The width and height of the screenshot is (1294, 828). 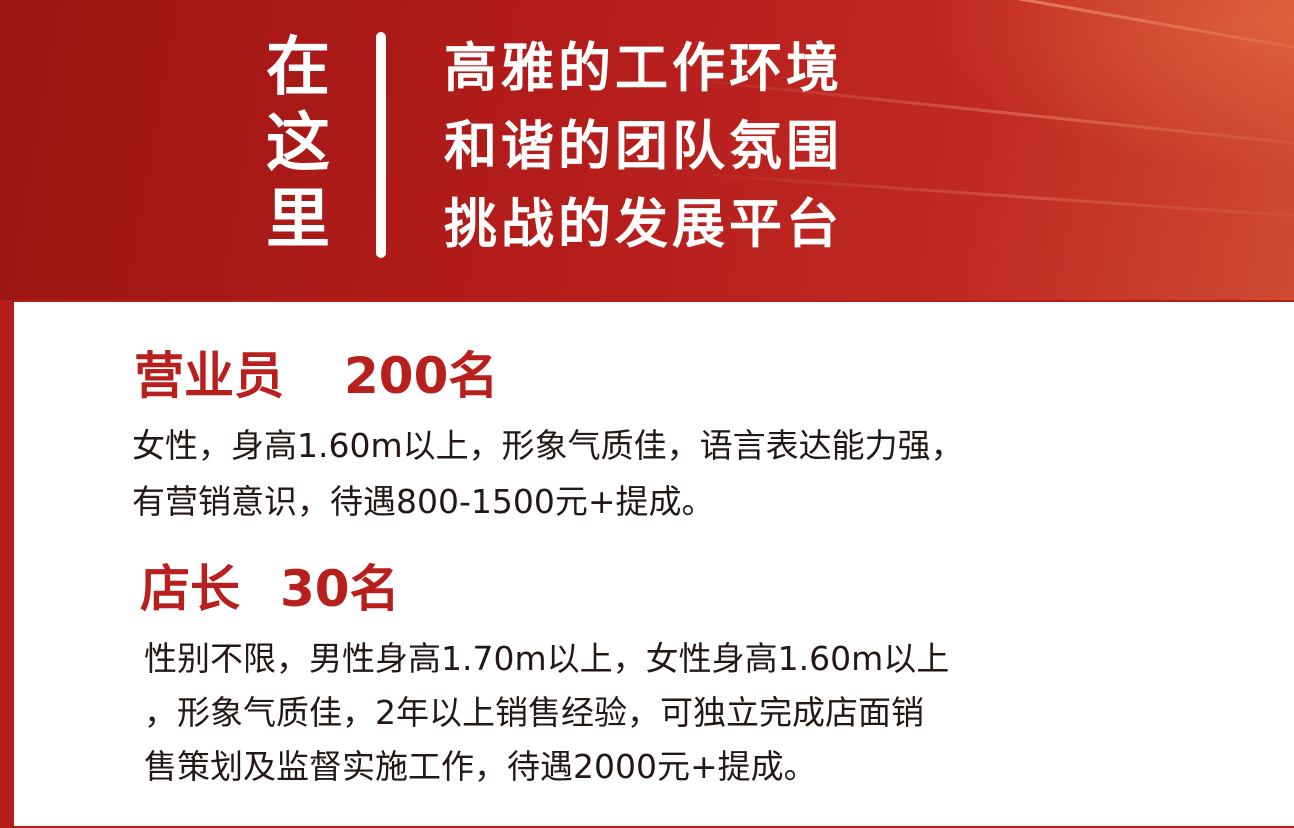 I want to click on job-count: 30名, so click(x=340, y=589).